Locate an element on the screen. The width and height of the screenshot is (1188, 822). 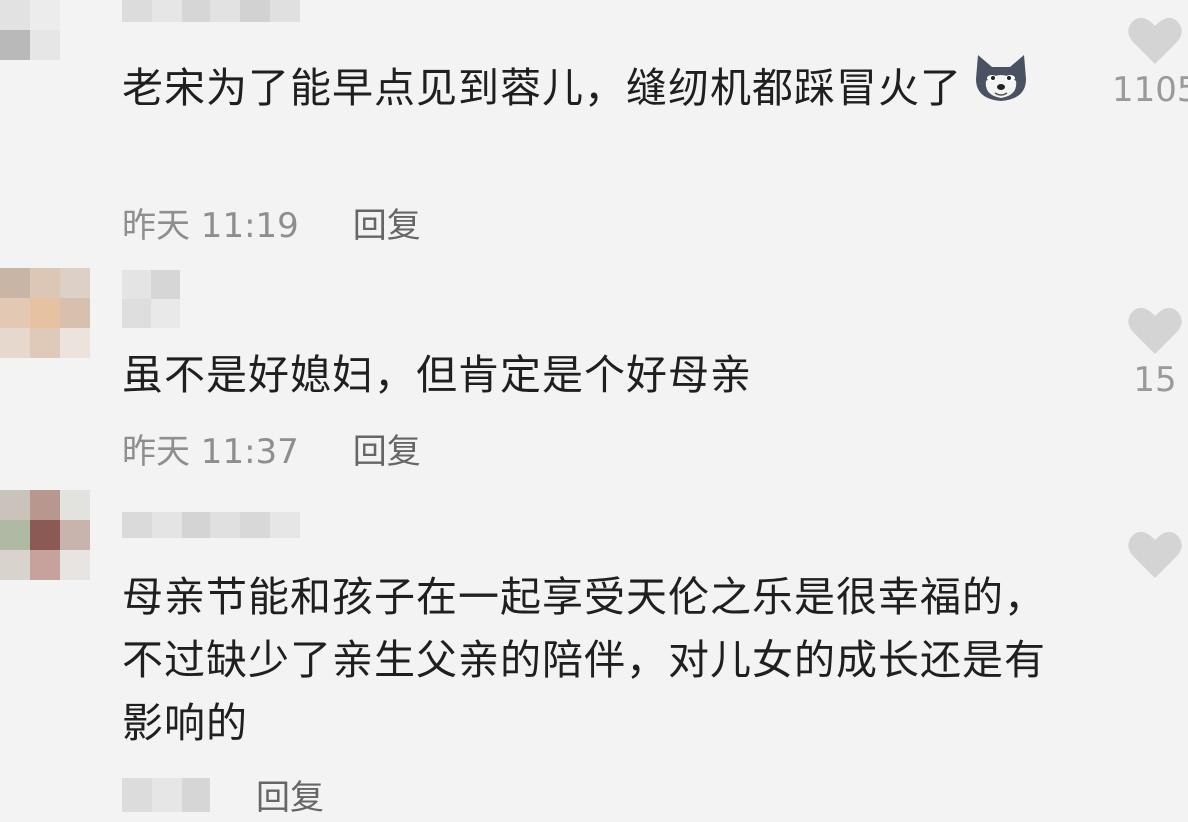
comment-text: 老宋为了能早点见到蓉儿，缝纫机都踩冒火了 is located at coordinates (592, 88).